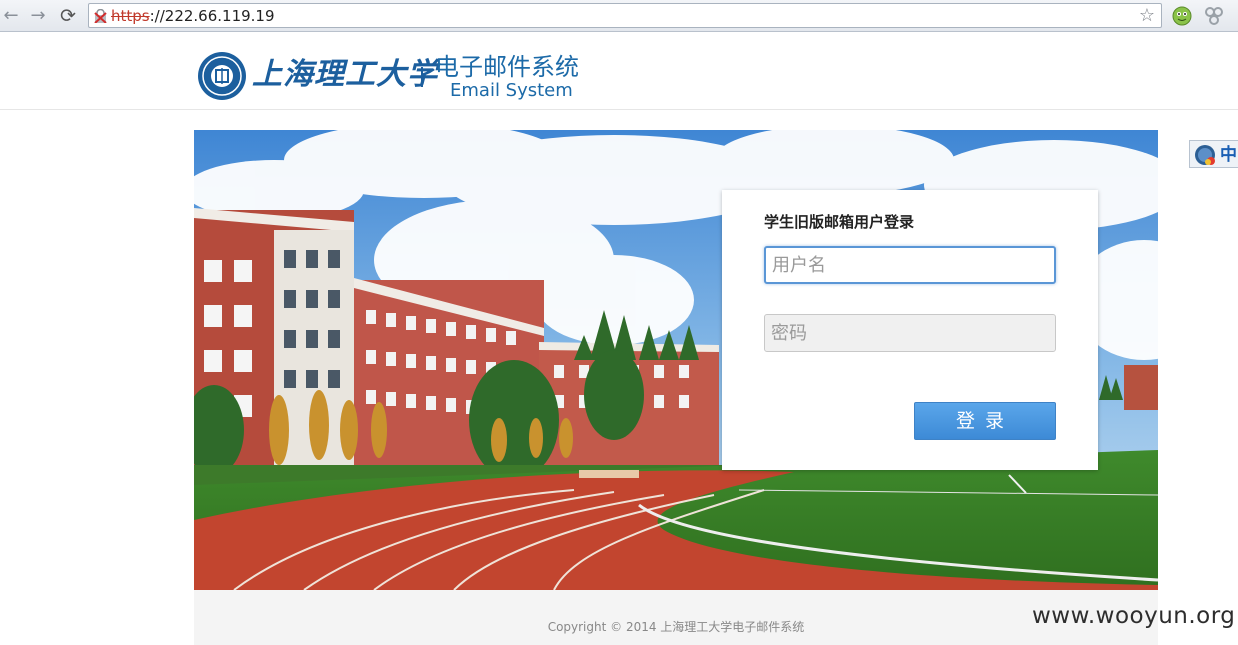 This screenshot has height=645, width=1238. What do you see at coordinates (985, 421) in the screenshot?
I see `login-button: 登录` at bounding box center [985, 421].